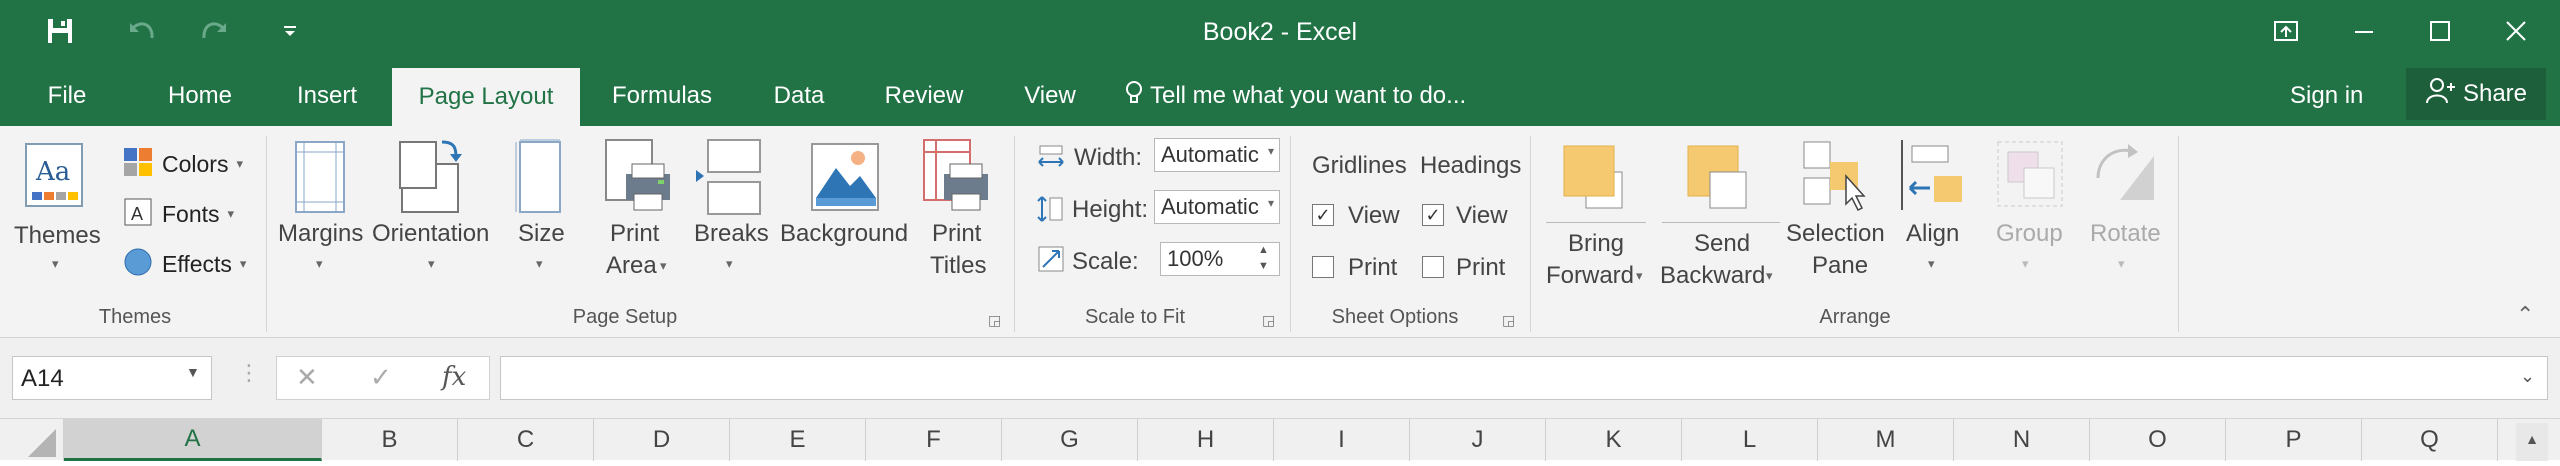 This screenshot has width=2560, height=466. What do you see at coordinates (1836, 176) in the screenshot?
I see `selection-pane-button` at bounding box center [1836, 176].